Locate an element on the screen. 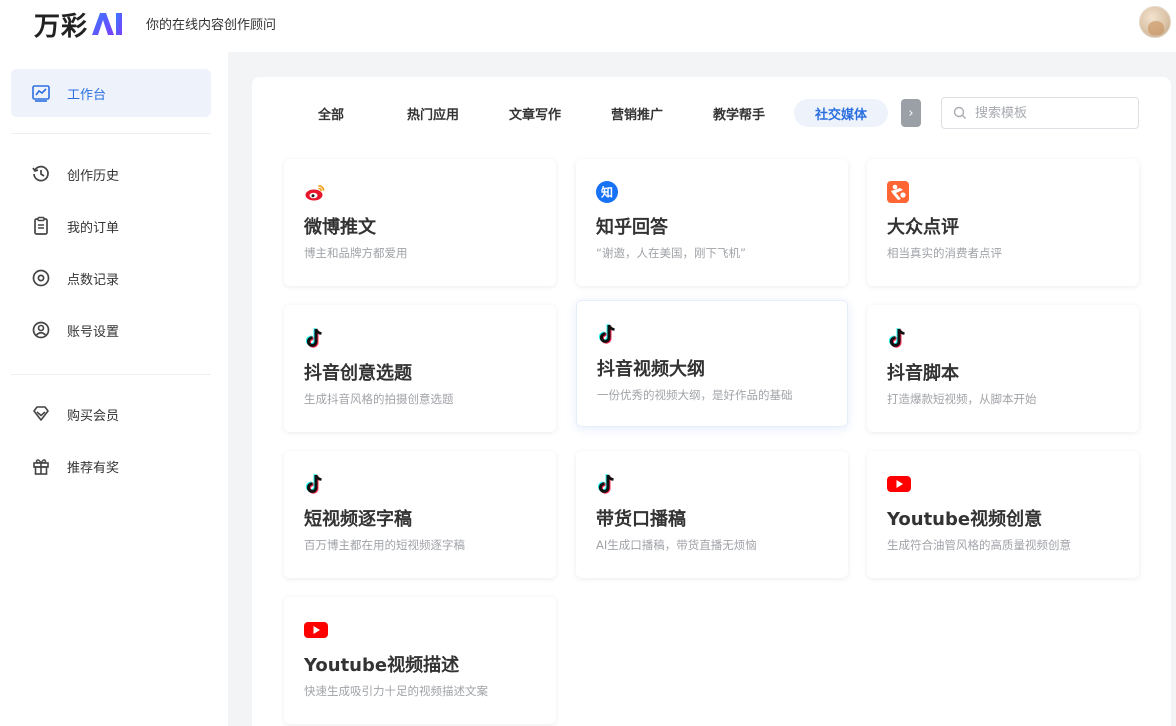  card-title: 微博推文 is located at coordinates (340, 227).